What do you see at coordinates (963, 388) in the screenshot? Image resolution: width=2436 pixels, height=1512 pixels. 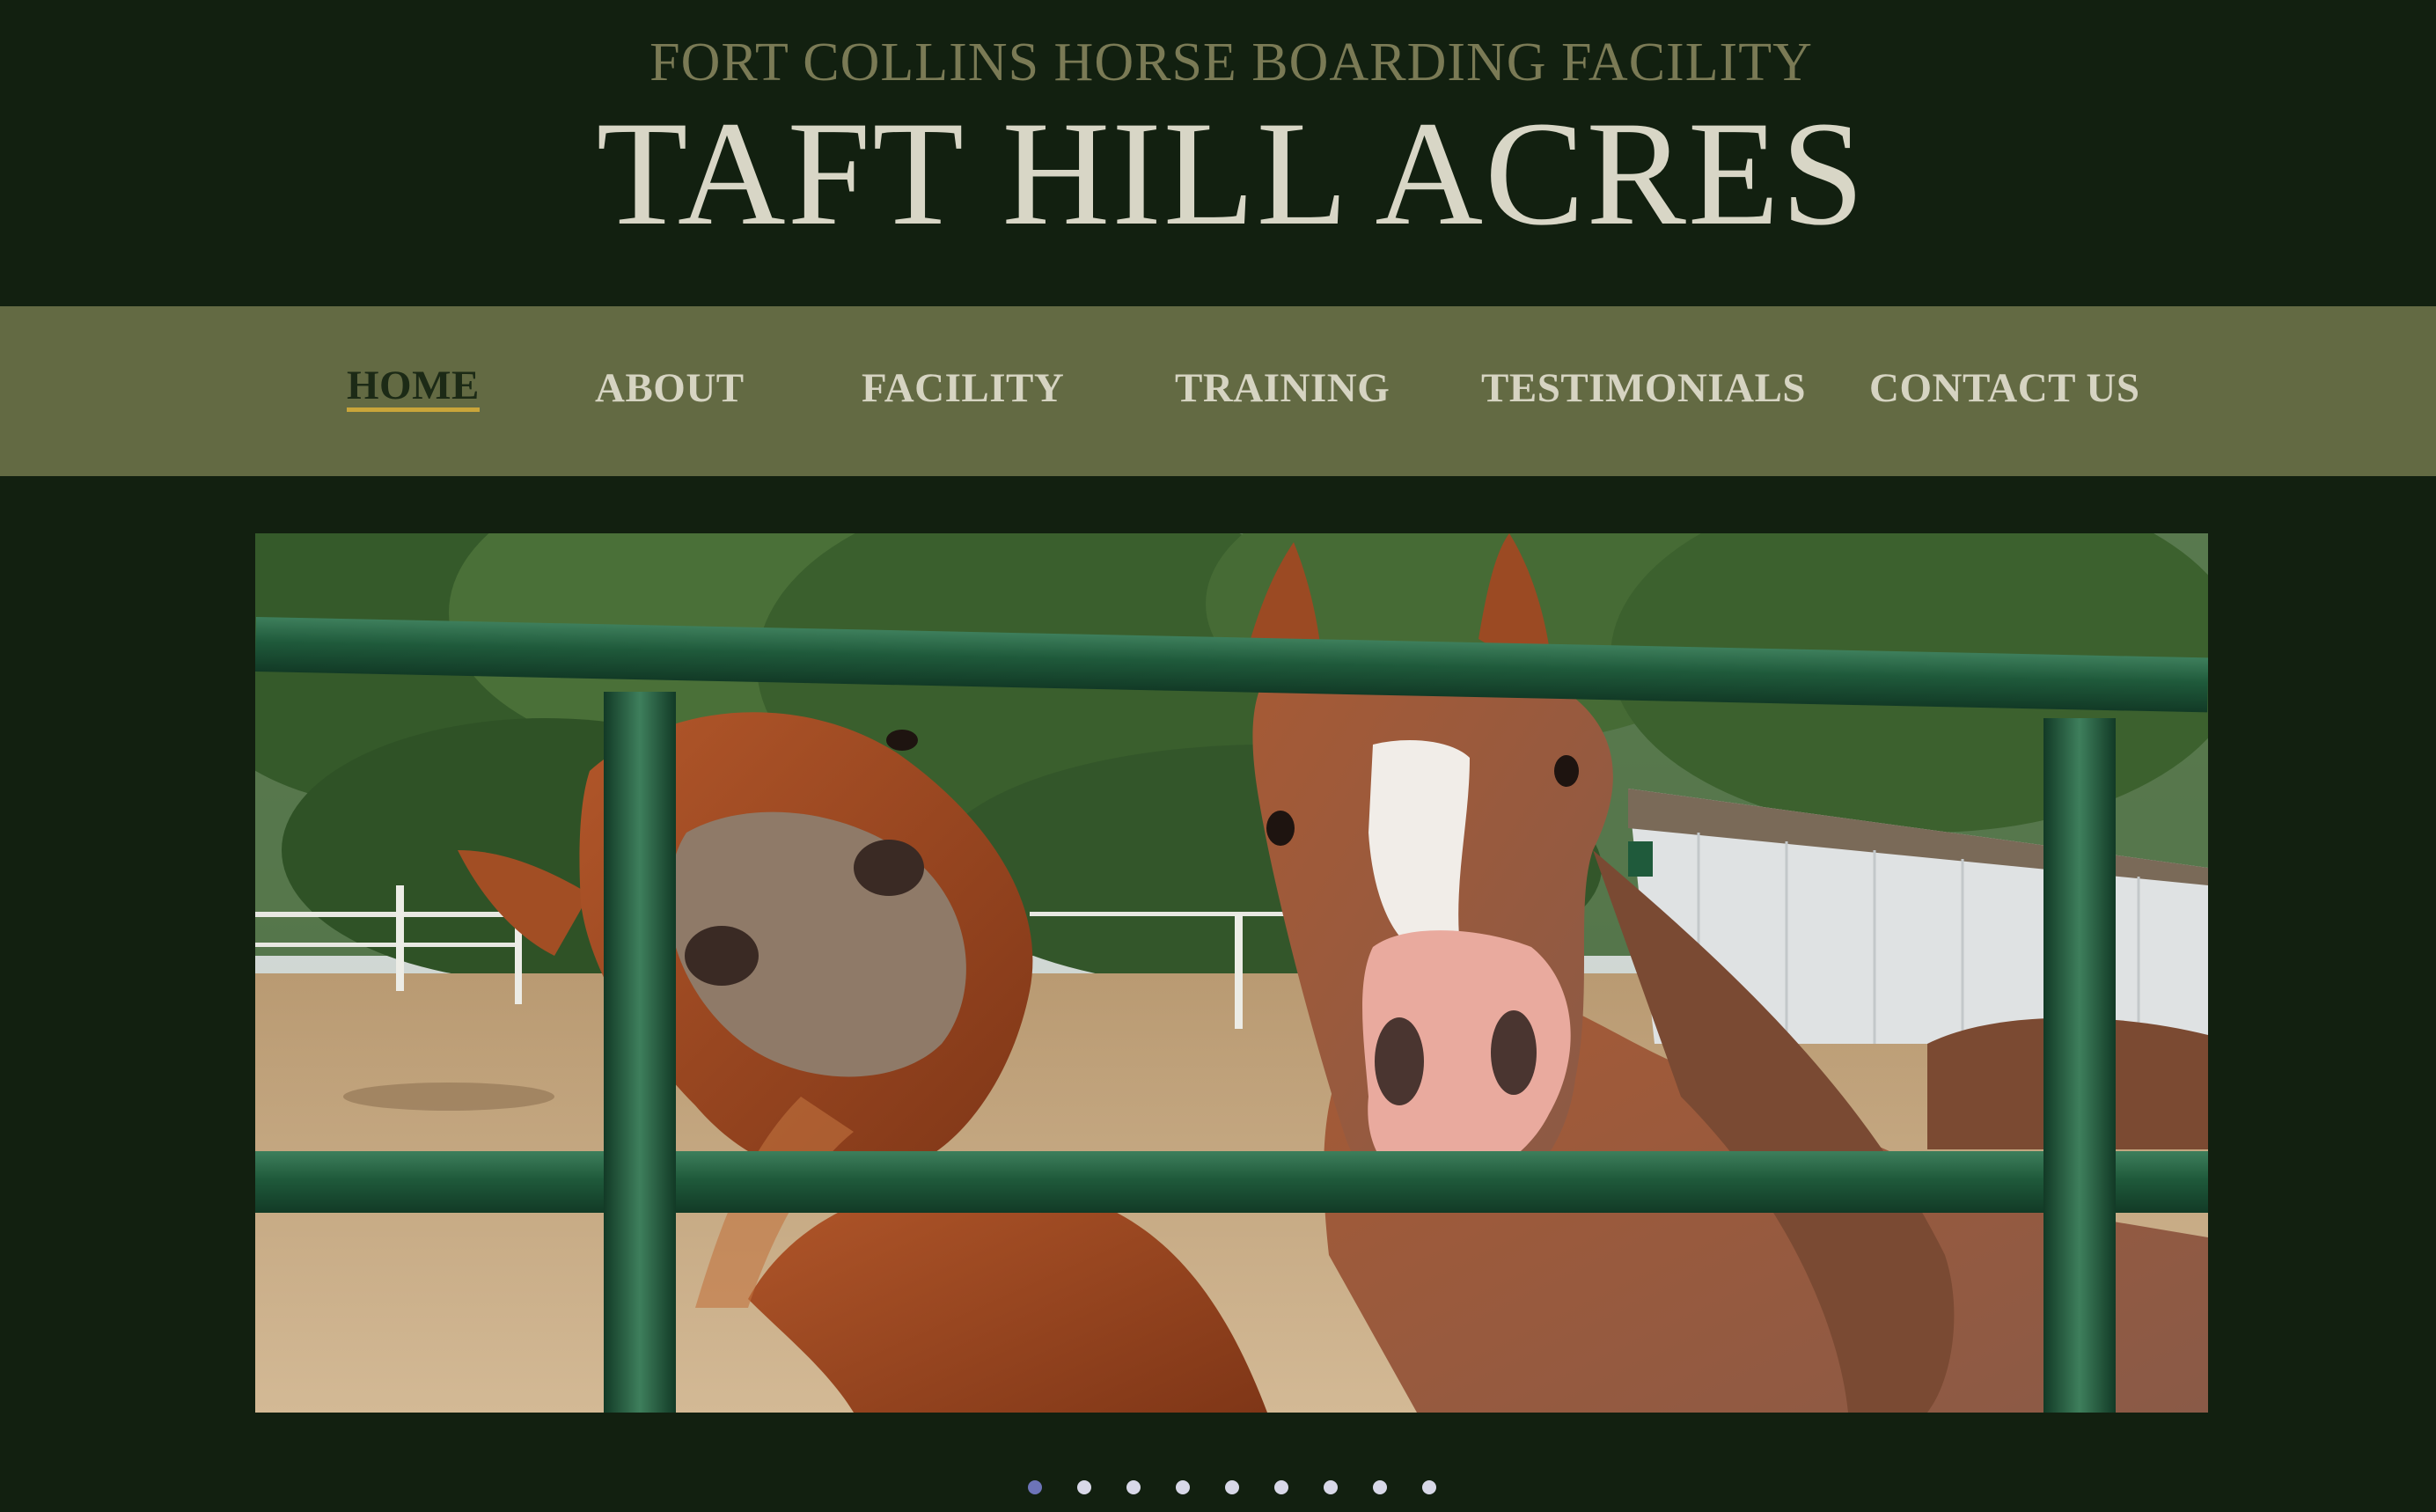 I see `nav-item-facility: FACILITY` at bounding box center [963, 388].